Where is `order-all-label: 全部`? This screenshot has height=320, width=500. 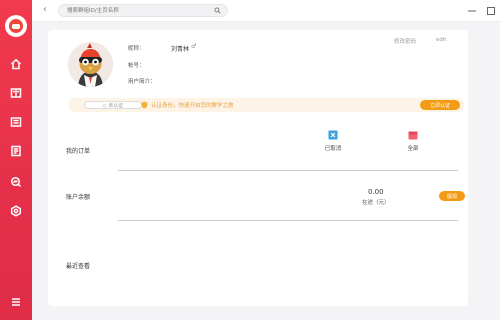 order-all-label: 全部 is located at coordinates (413, 149).